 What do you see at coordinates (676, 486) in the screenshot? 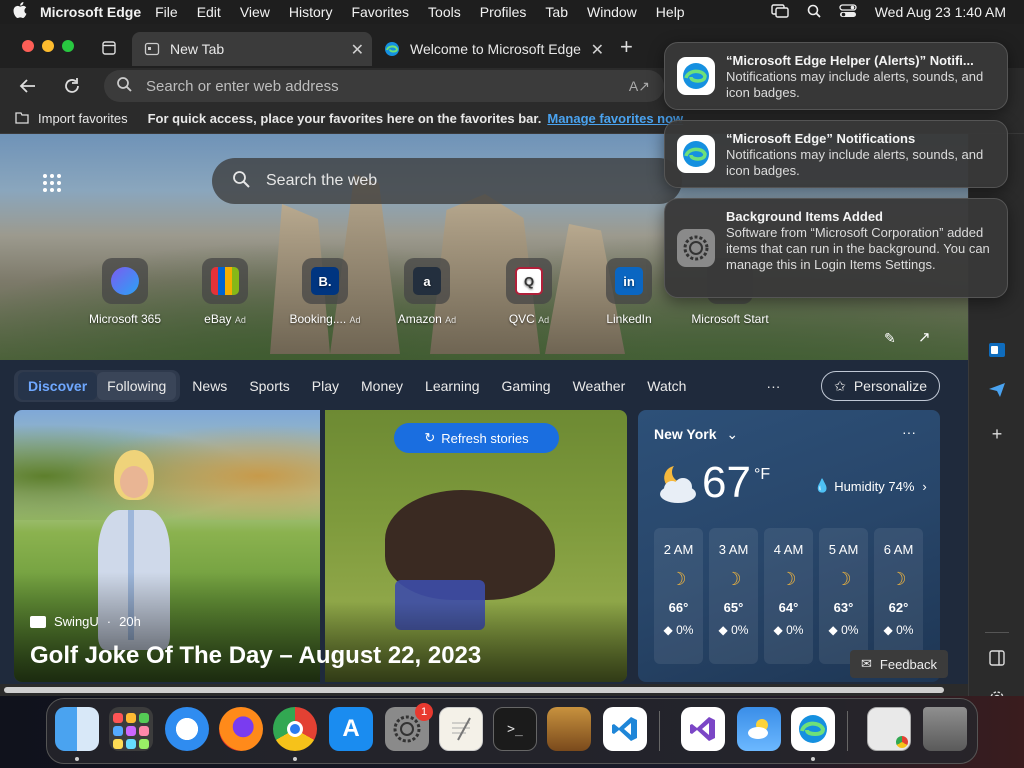
I see `moon-cloud-icon` at bounding box center [676, 486].